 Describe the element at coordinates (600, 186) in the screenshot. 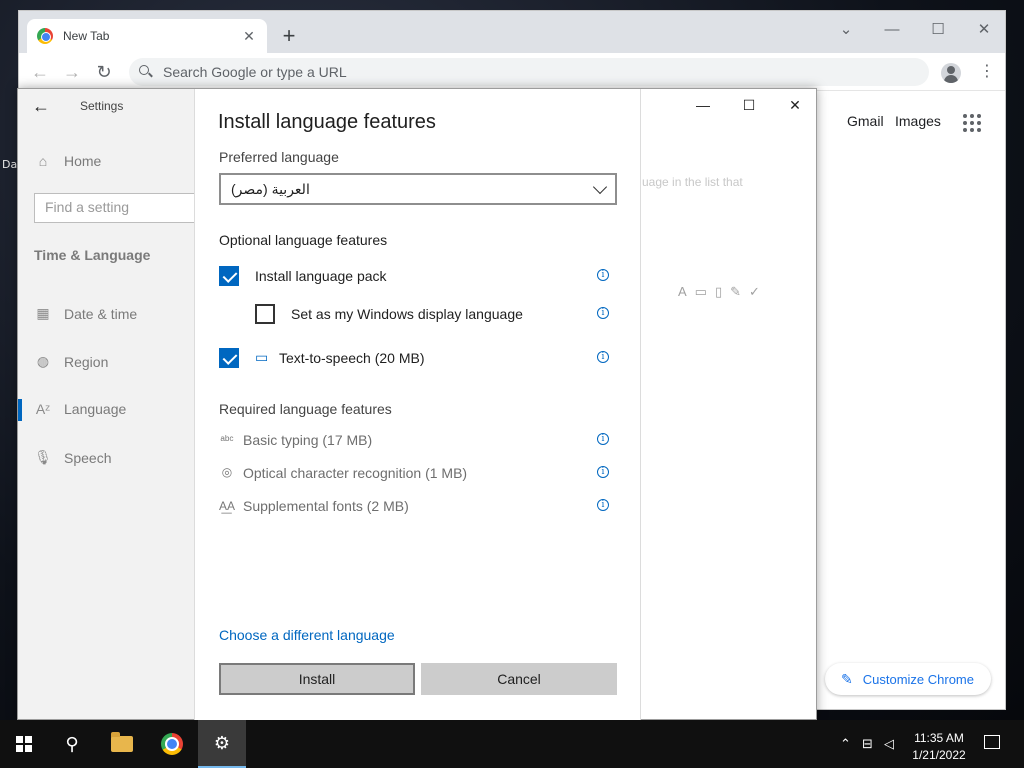

I see `chevron-down-icon` at that location.